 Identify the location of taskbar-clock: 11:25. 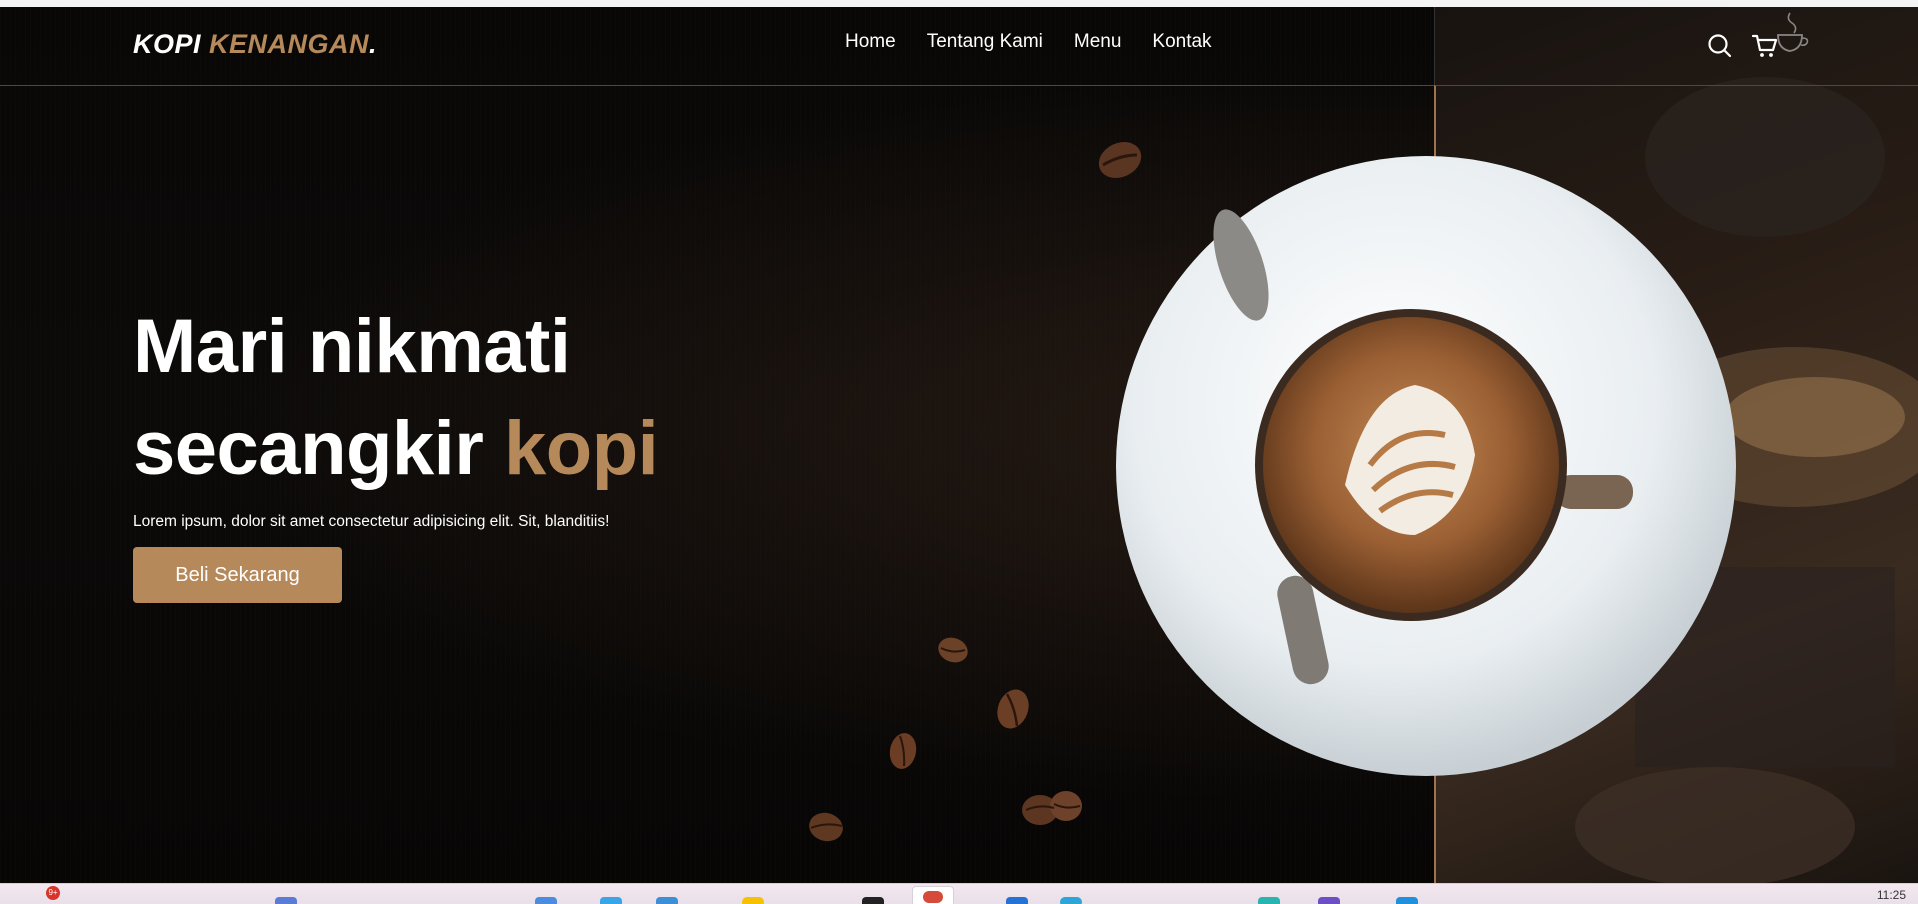
(1891, 895).